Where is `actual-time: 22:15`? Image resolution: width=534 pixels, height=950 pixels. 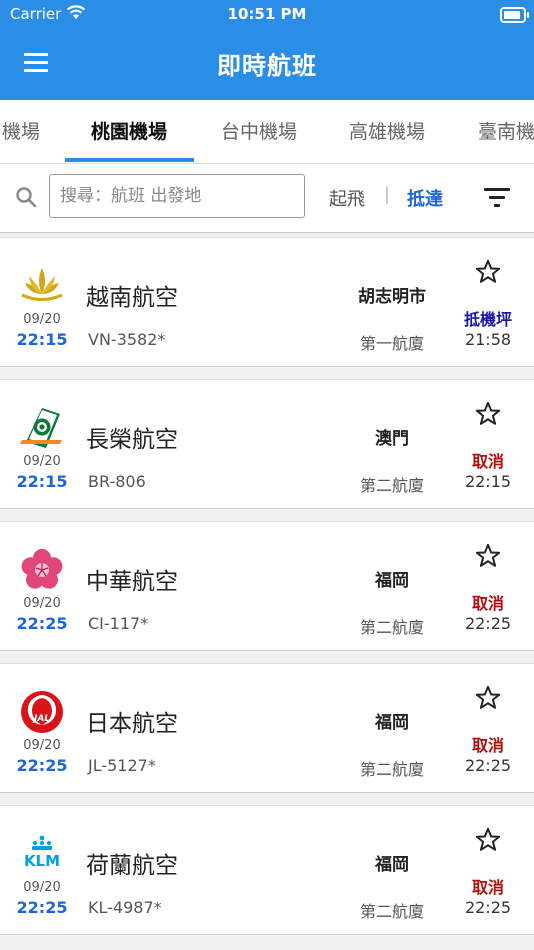
actual-time: 22:15 is located at coordinates (488, 481).